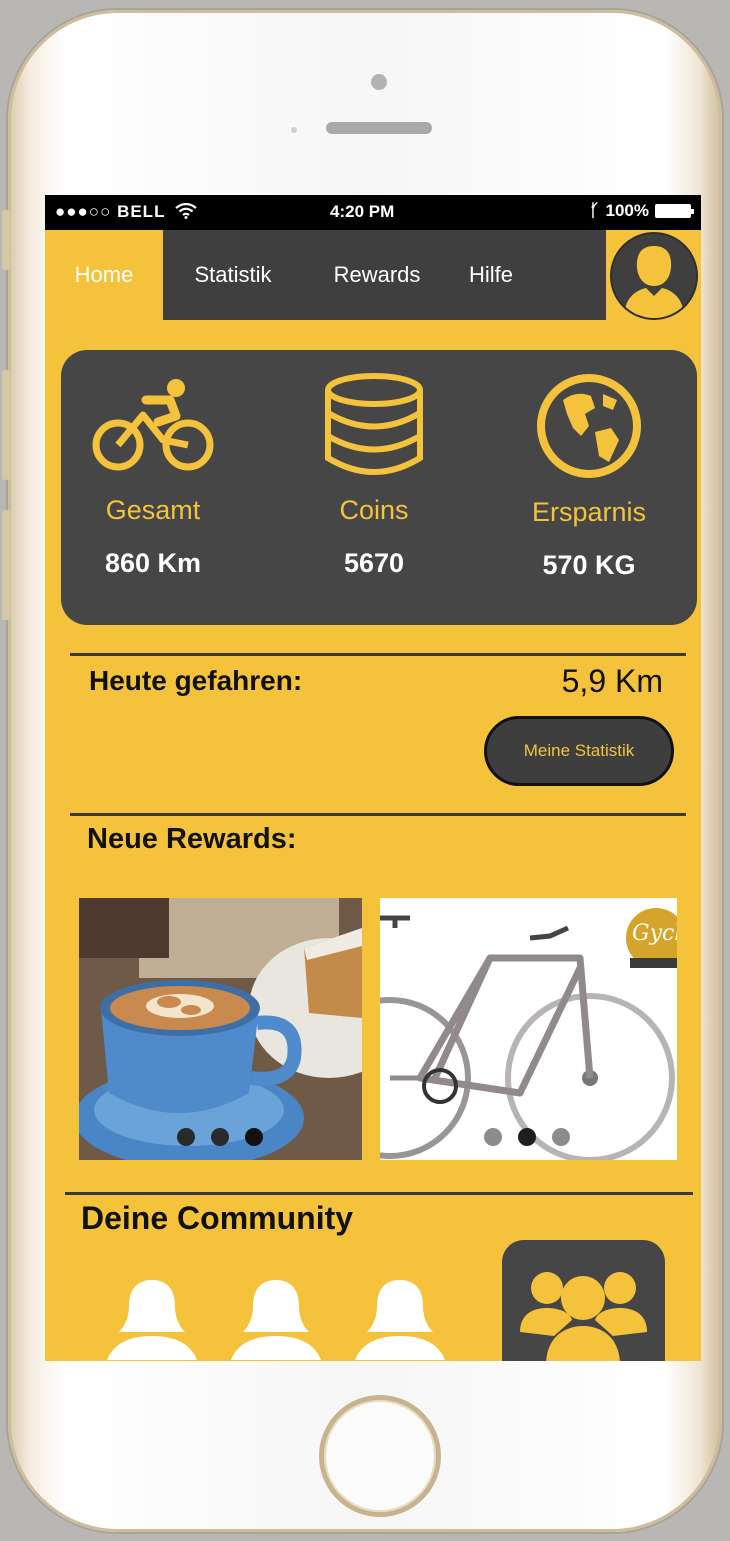  What do you see at coordinates (362, 211) in the screenshot?
I see `status-time: 4:20 PM` at bounding box center [362, 211].